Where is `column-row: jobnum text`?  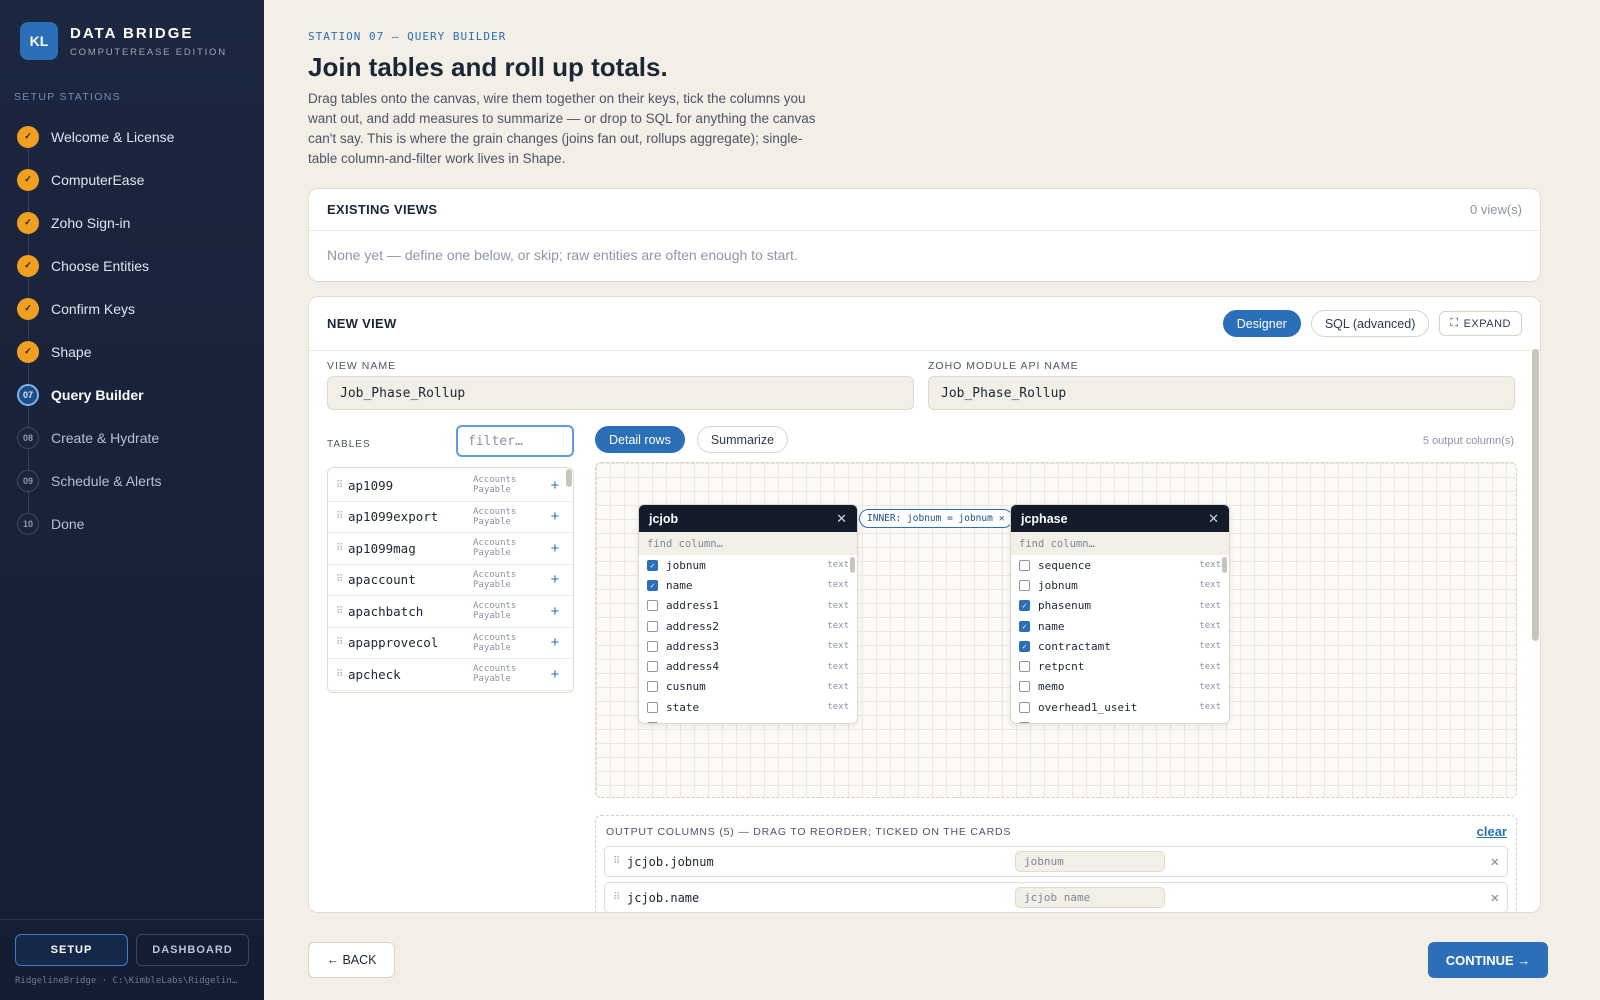
column-row: jobnum text is located at coordinates (1120, 585).